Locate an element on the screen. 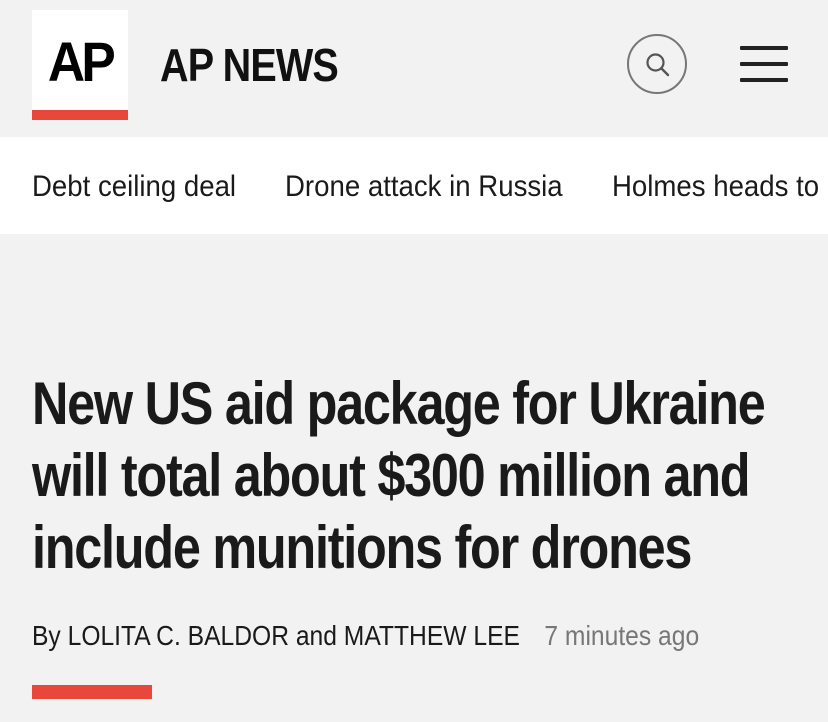 This screenshot has height=722, width=828. article-accent-bar is located at coordinates (92, 692).